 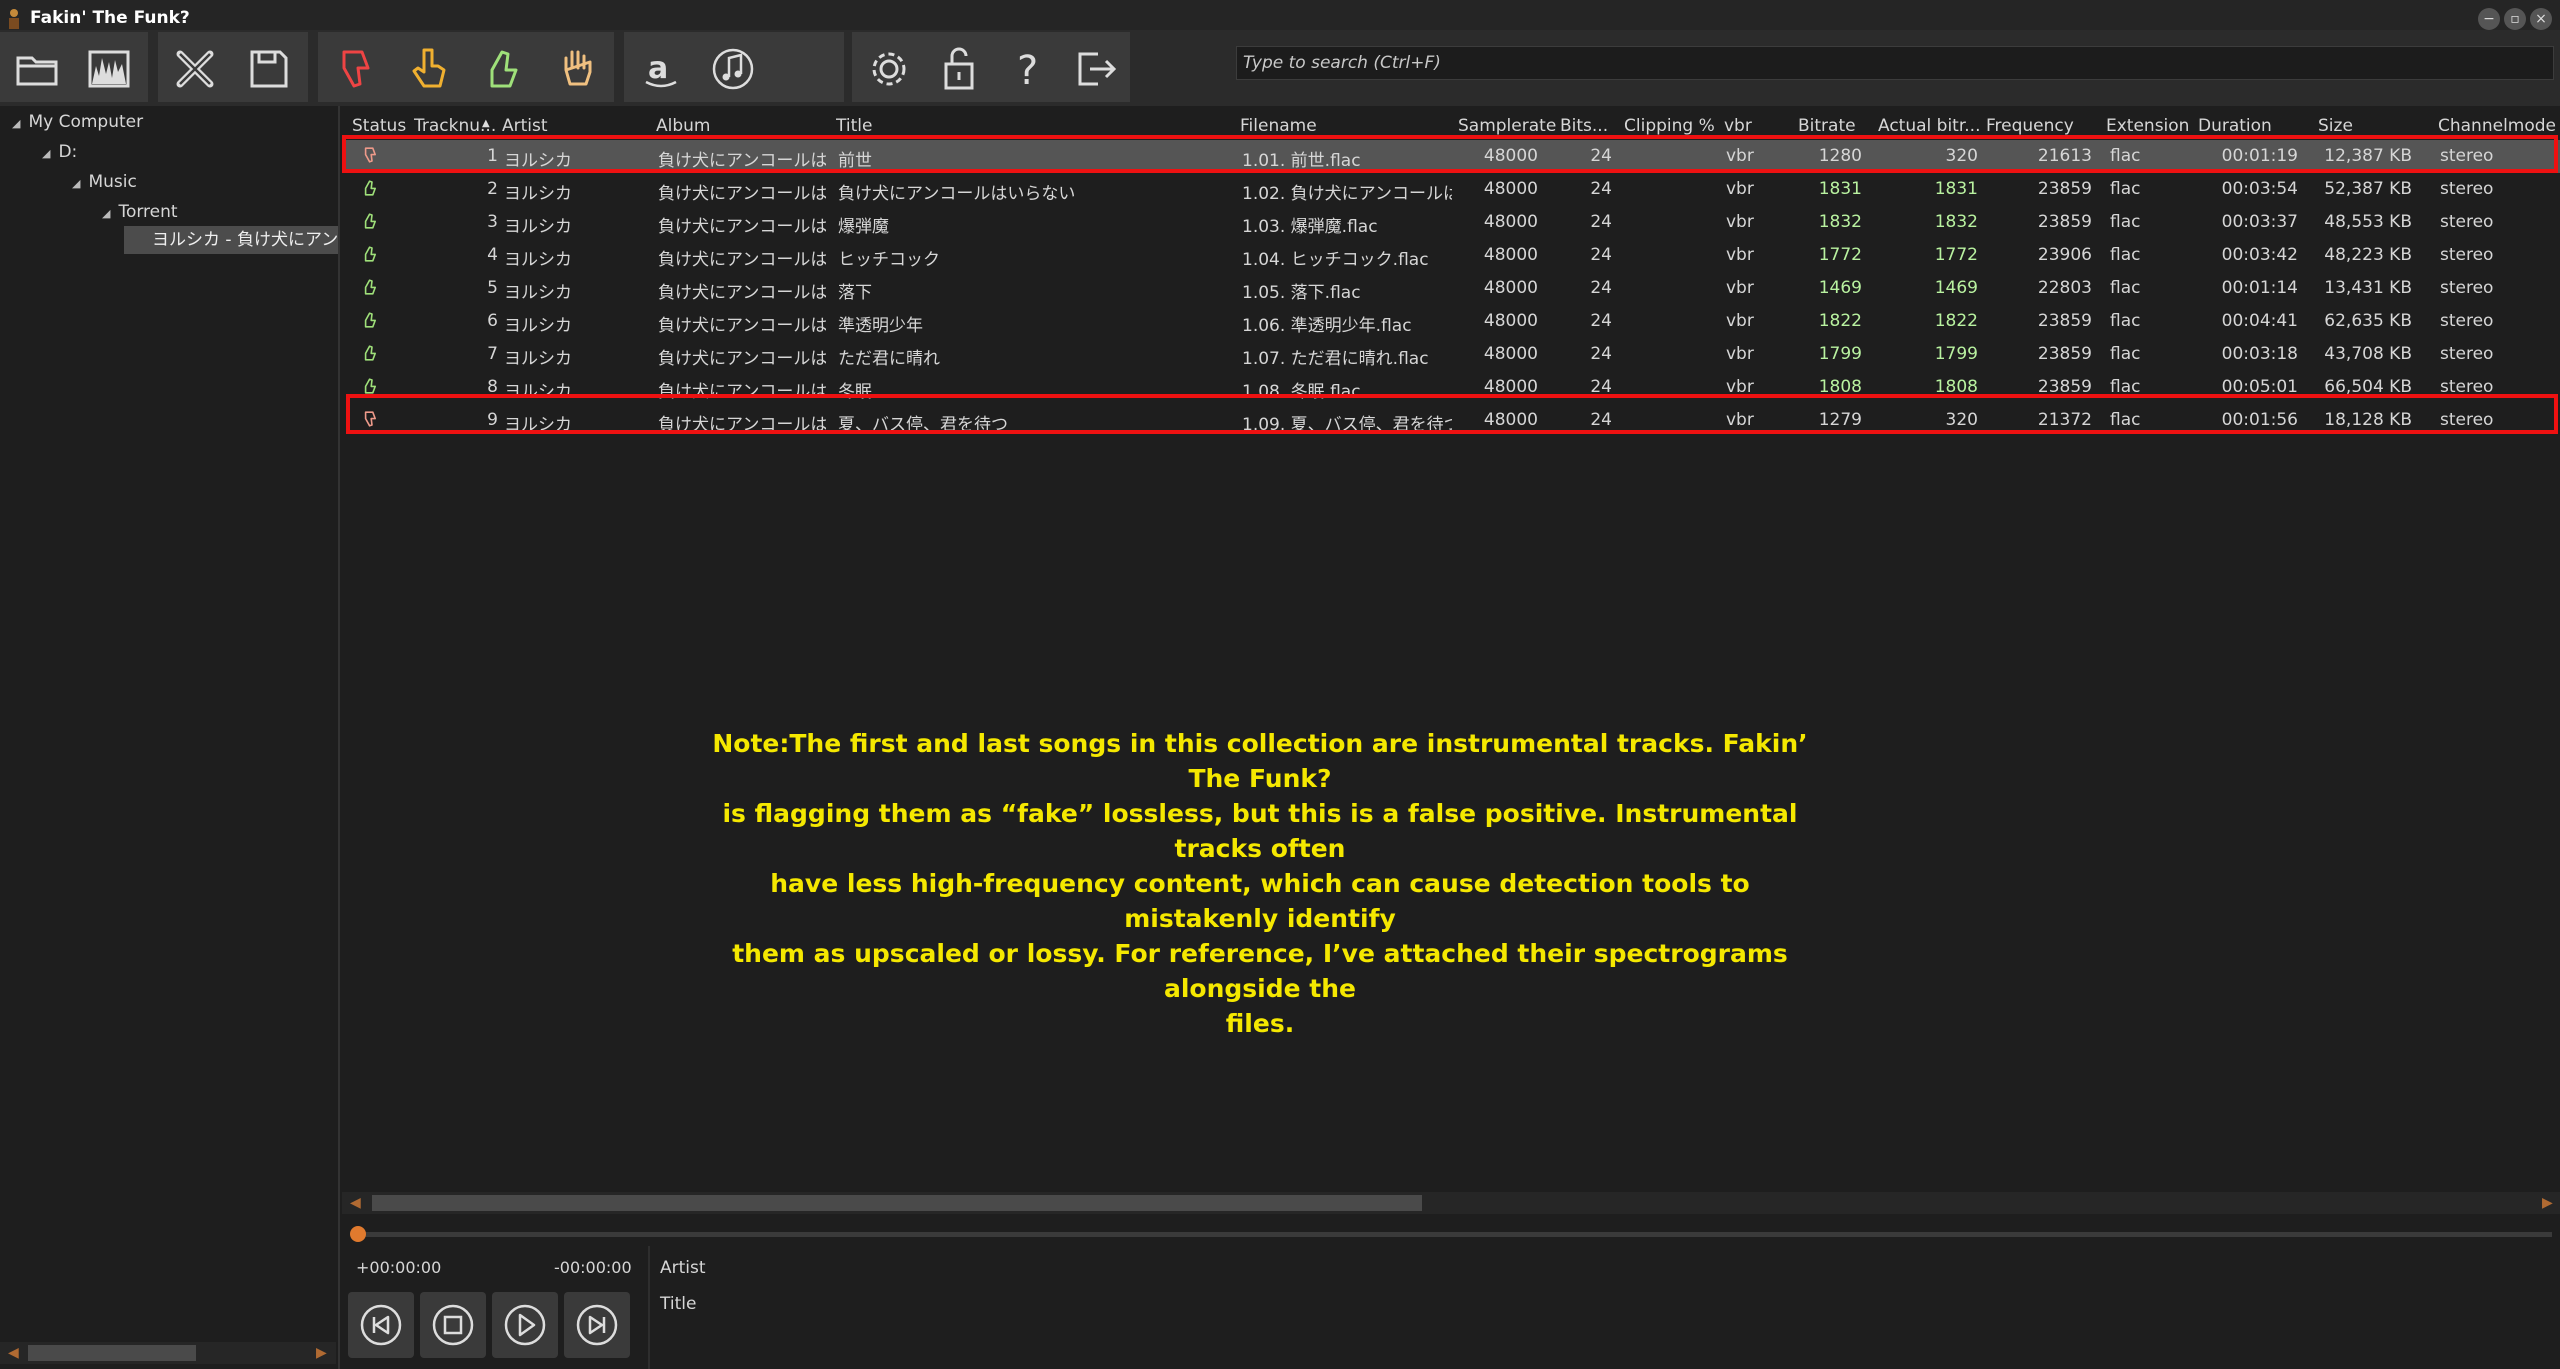 What do you see at coordinates (231, 240) in the screenshot?
I see `tree-item-album-folder: ヨルシカ - 負け犬にアンコールはいらない` at bounding box center [231, 240].